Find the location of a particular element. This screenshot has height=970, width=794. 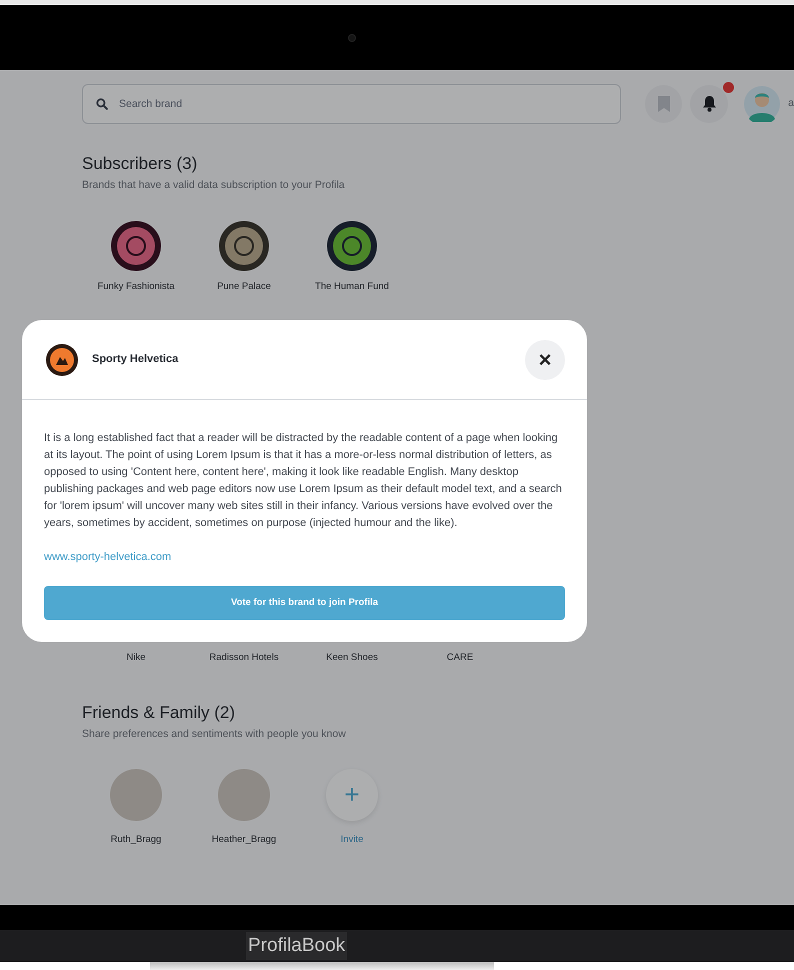

bell-icon is located at coordinates (709, 103).